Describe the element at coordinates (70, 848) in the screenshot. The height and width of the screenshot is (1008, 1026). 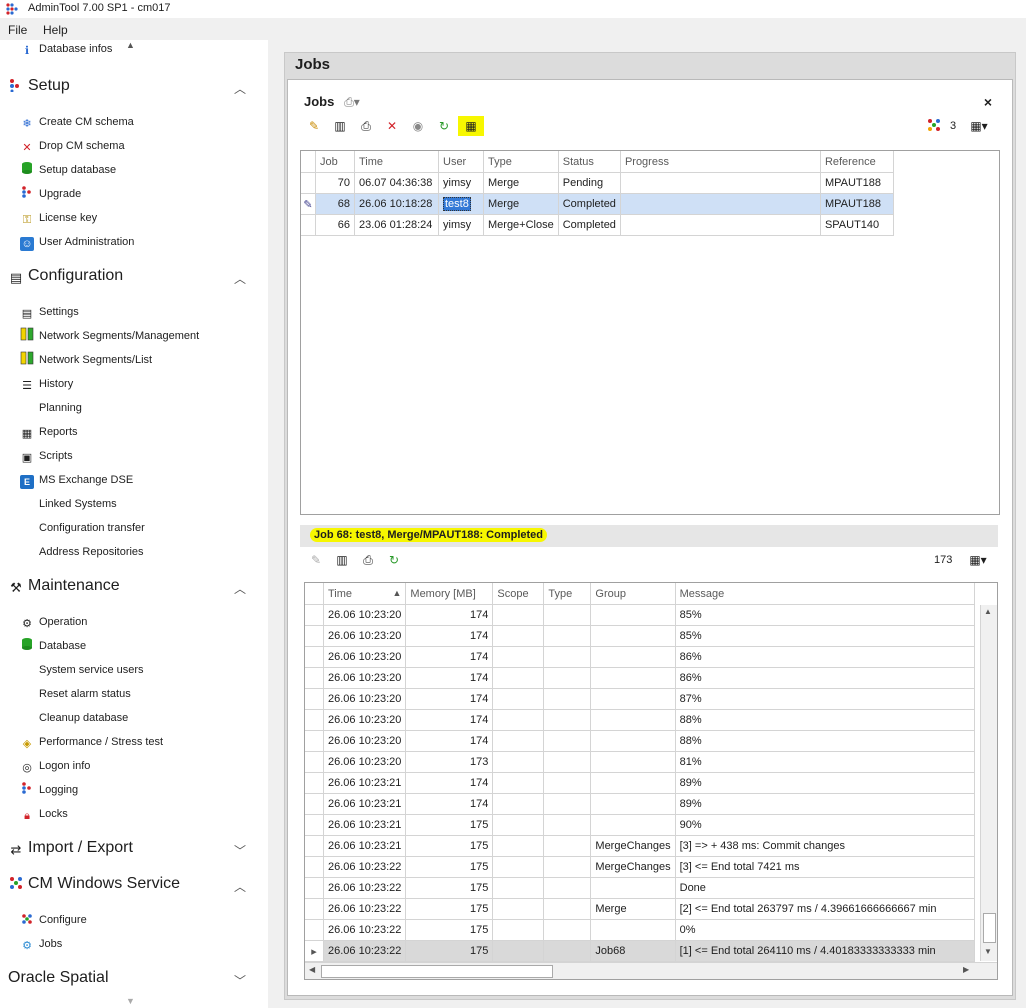
I see `section-import-export-header: ⇄ Import / Export` at that location.